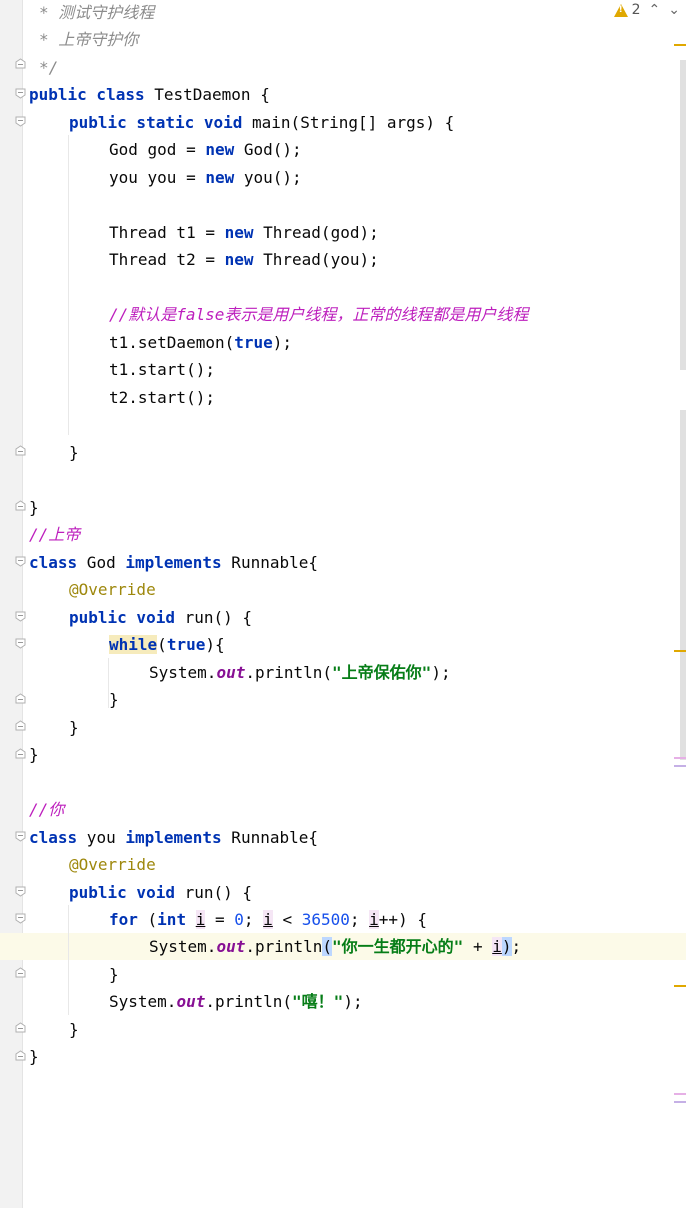  What do you see at coordinates (172, 919) in the screenshot?
I see `keyword: int` at bounding box center [172, 919].